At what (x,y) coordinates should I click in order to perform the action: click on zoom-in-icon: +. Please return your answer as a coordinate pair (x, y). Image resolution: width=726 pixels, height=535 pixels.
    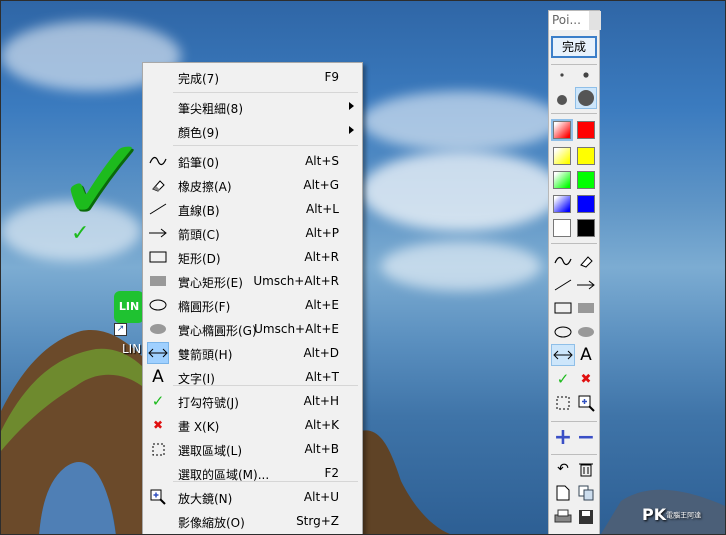
    Looking at the image, I should click on (563, 437).